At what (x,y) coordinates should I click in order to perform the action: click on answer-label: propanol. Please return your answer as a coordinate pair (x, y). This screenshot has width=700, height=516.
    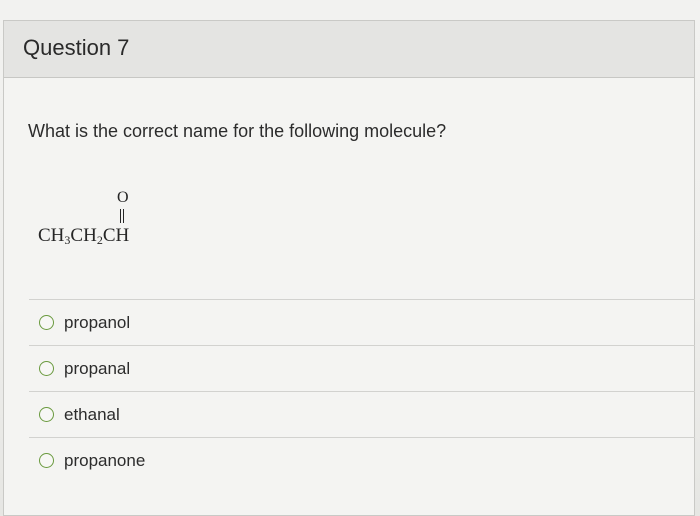
    Looking at the image, I should click on (97, 322).